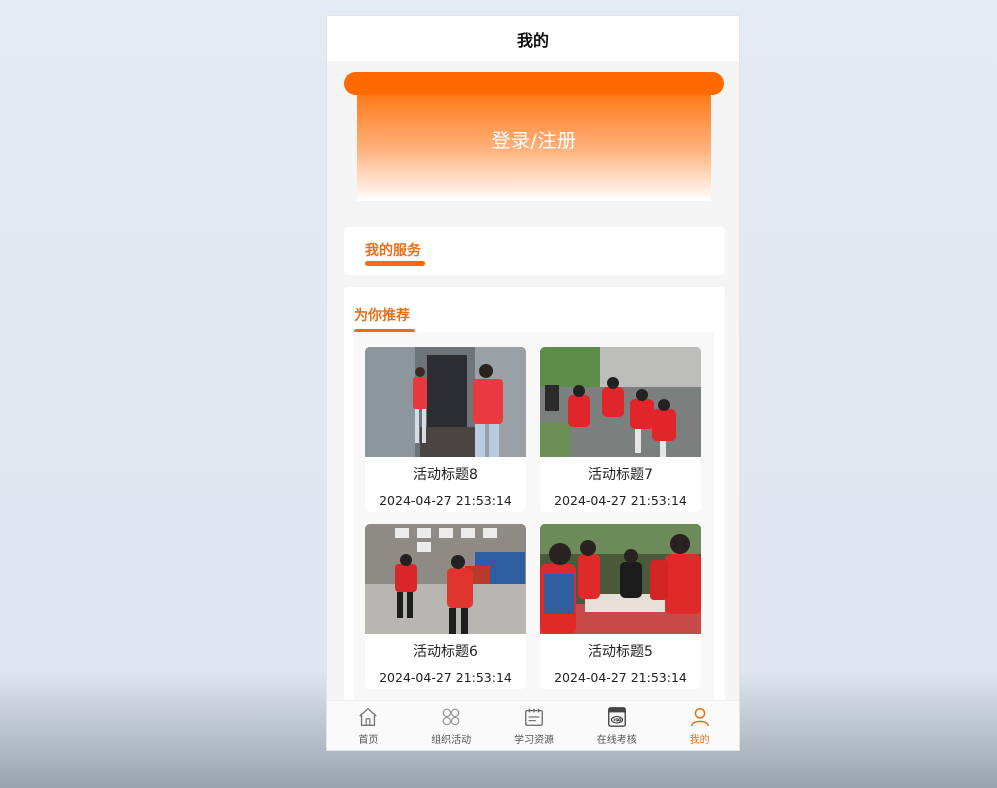 This screenshot has height=788, width=997. What do you see at coordinates (368, 740) in the screenshot?
I see `tab-label: 首页` at bounding box center [368, 740].